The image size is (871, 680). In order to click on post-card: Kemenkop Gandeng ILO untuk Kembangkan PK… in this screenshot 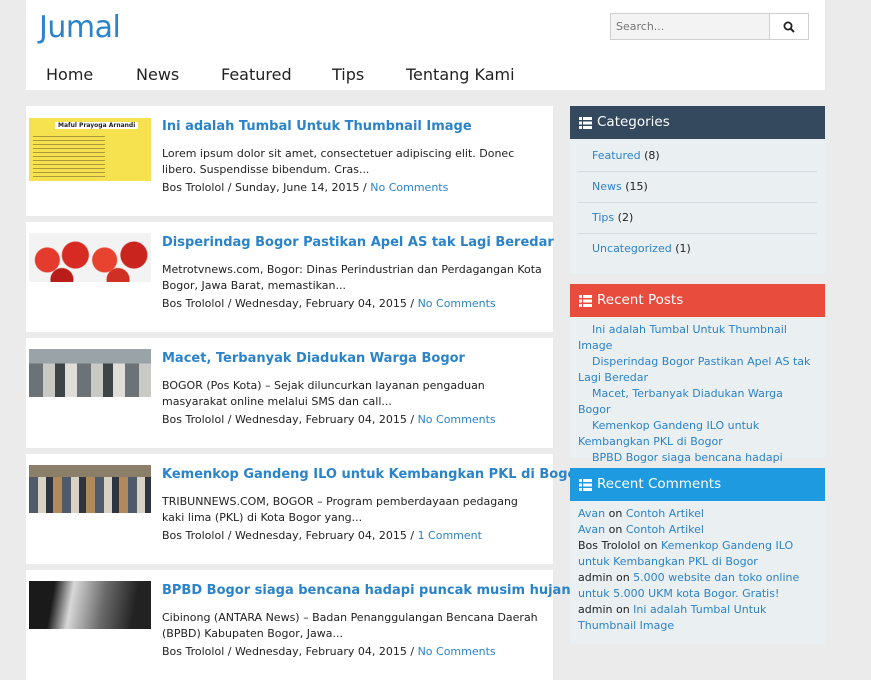, I will do `click(304, 509)`.